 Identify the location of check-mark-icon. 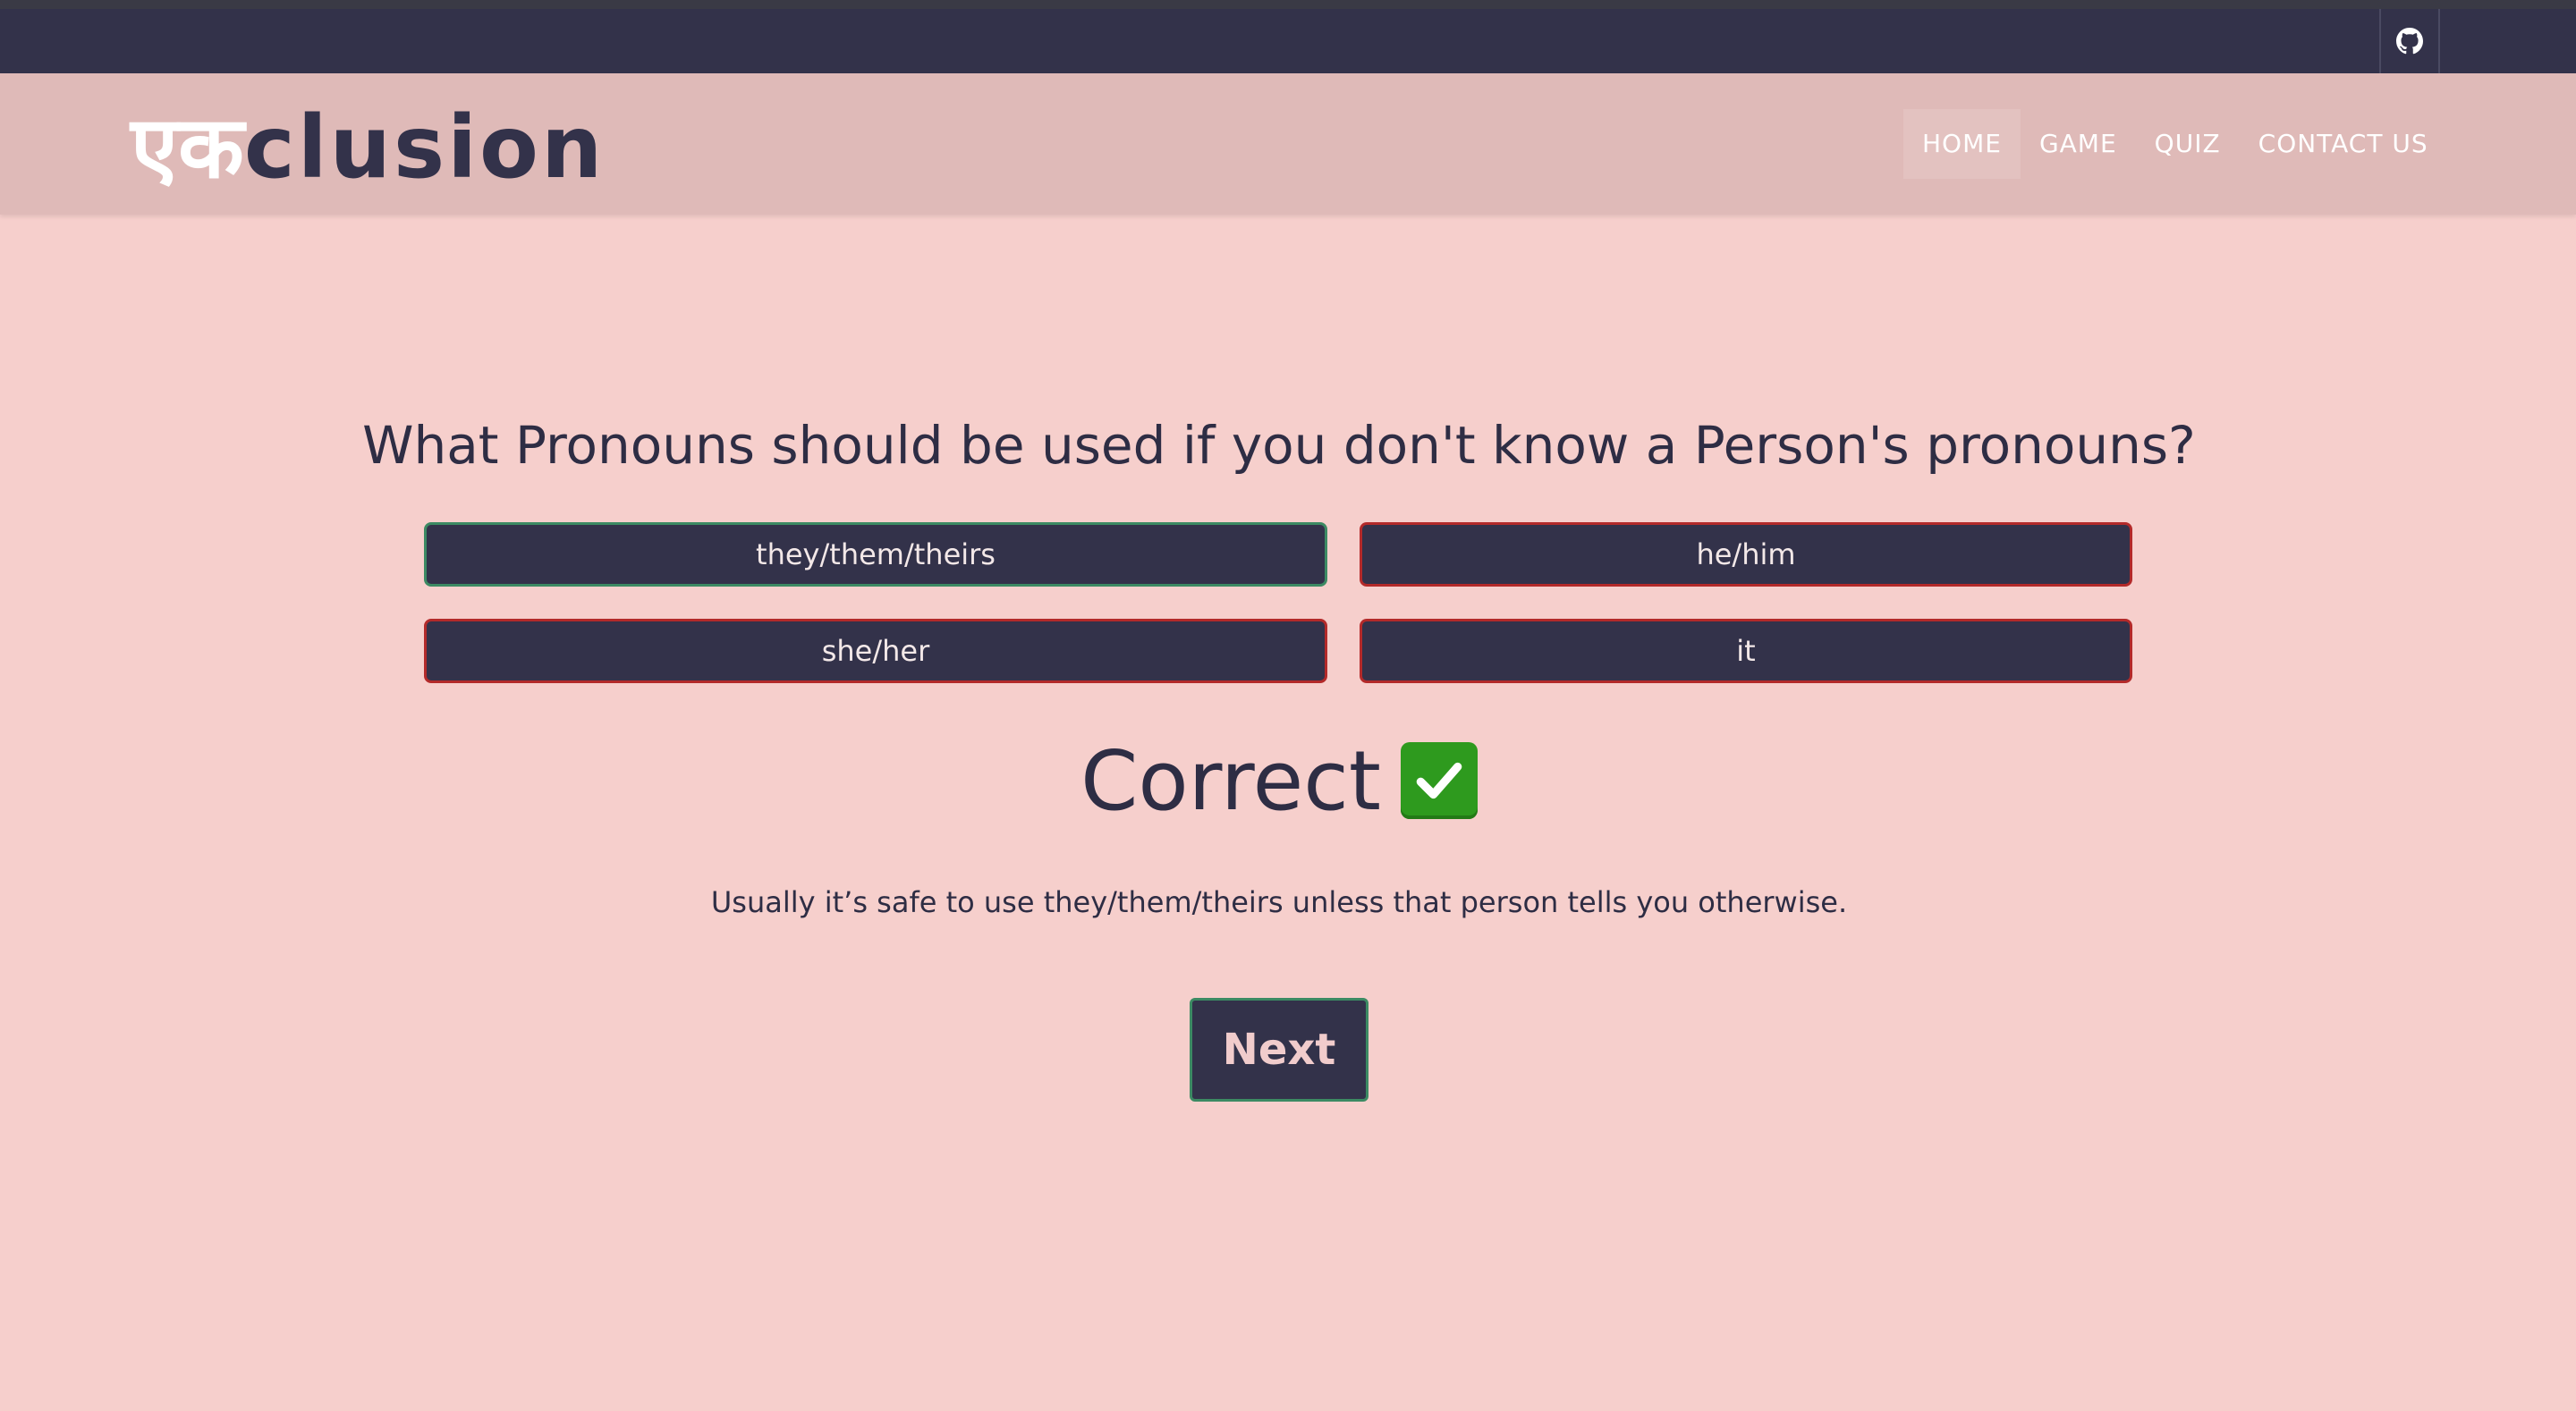
(1439, 780).